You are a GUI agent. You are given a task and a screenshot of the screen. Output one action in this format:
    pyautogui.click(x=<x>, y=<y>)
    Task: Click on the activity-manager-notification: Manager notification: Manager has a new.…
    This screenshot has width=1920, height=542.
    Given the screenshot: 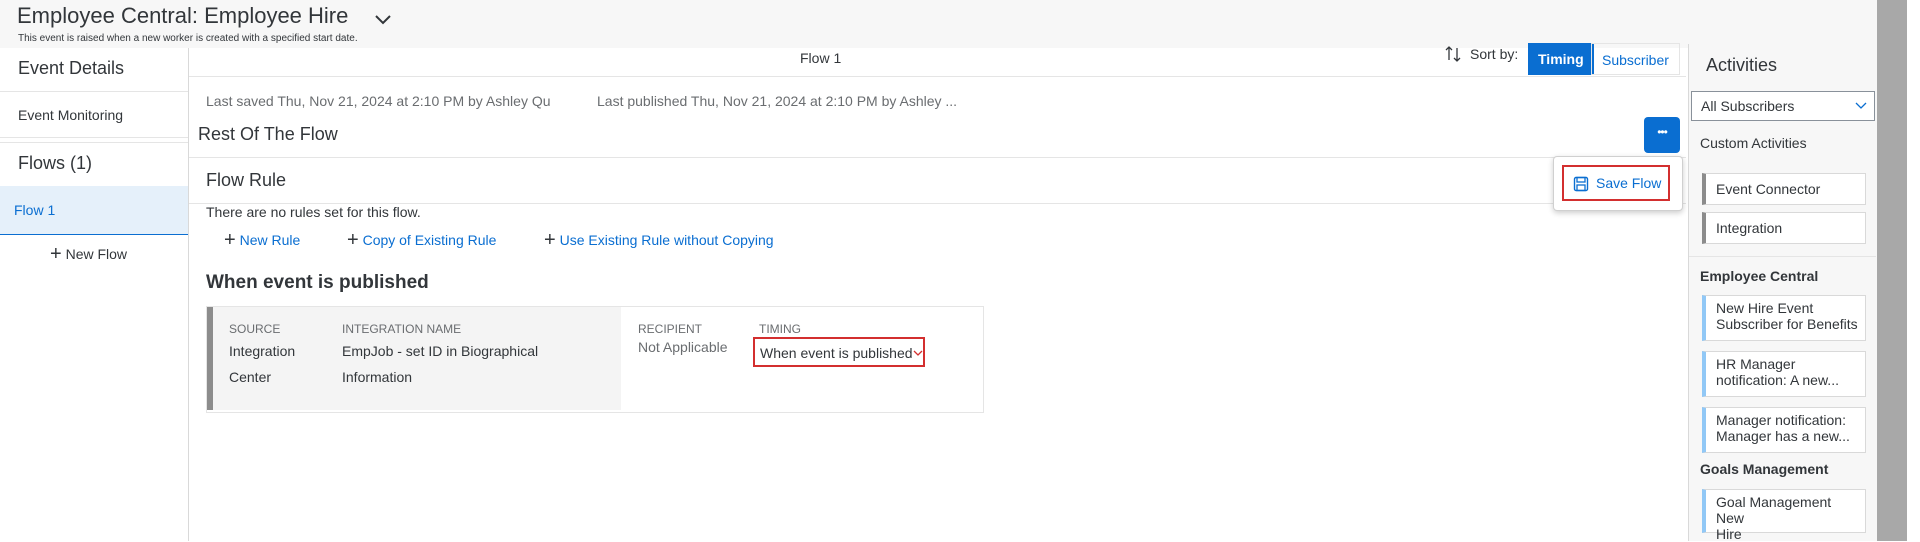 What is the action you would take?
    pyautogui.click(x=1784, y=430)
    